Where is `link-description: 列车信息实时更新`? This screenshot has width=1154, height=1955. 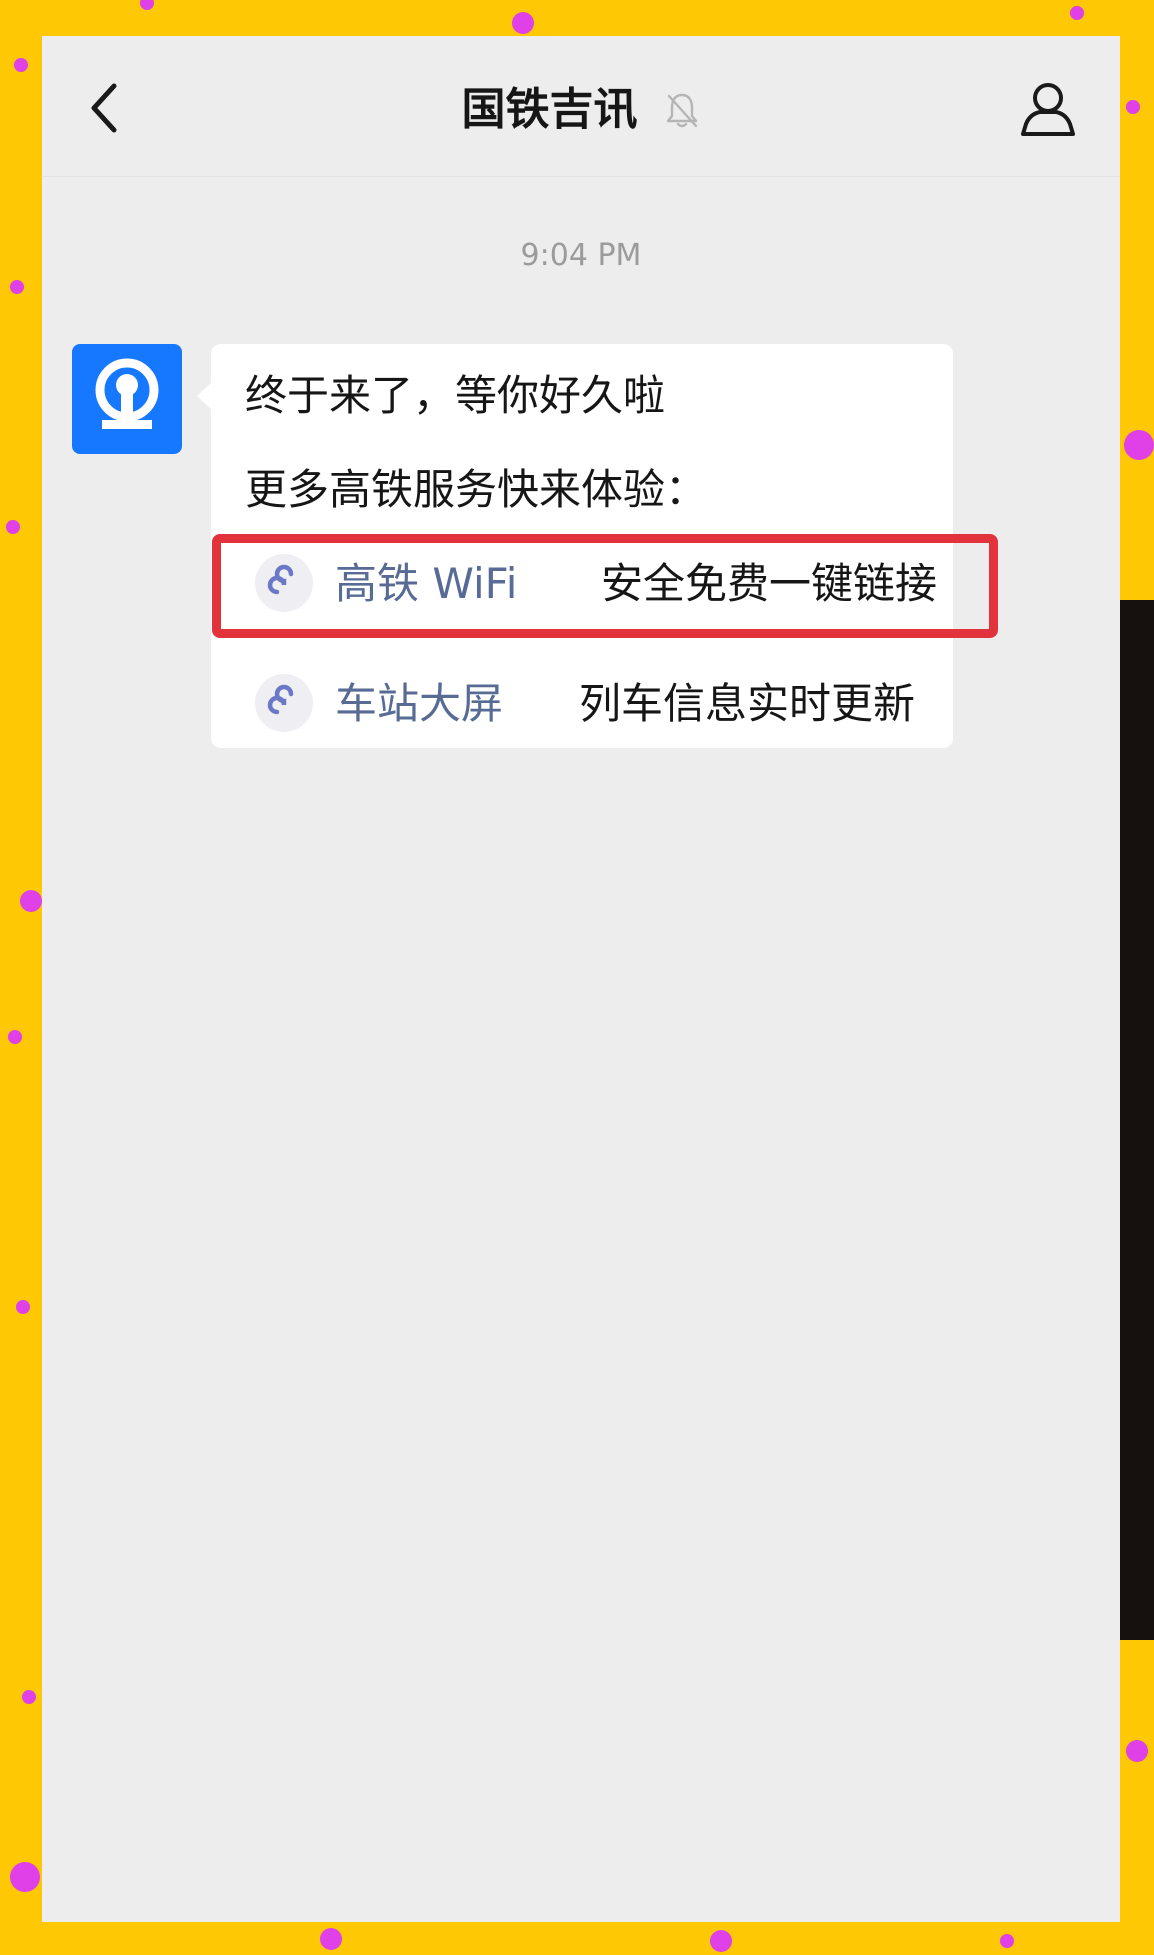 link-description: 列车信息实时更新 is located at coordinates (747, 703).